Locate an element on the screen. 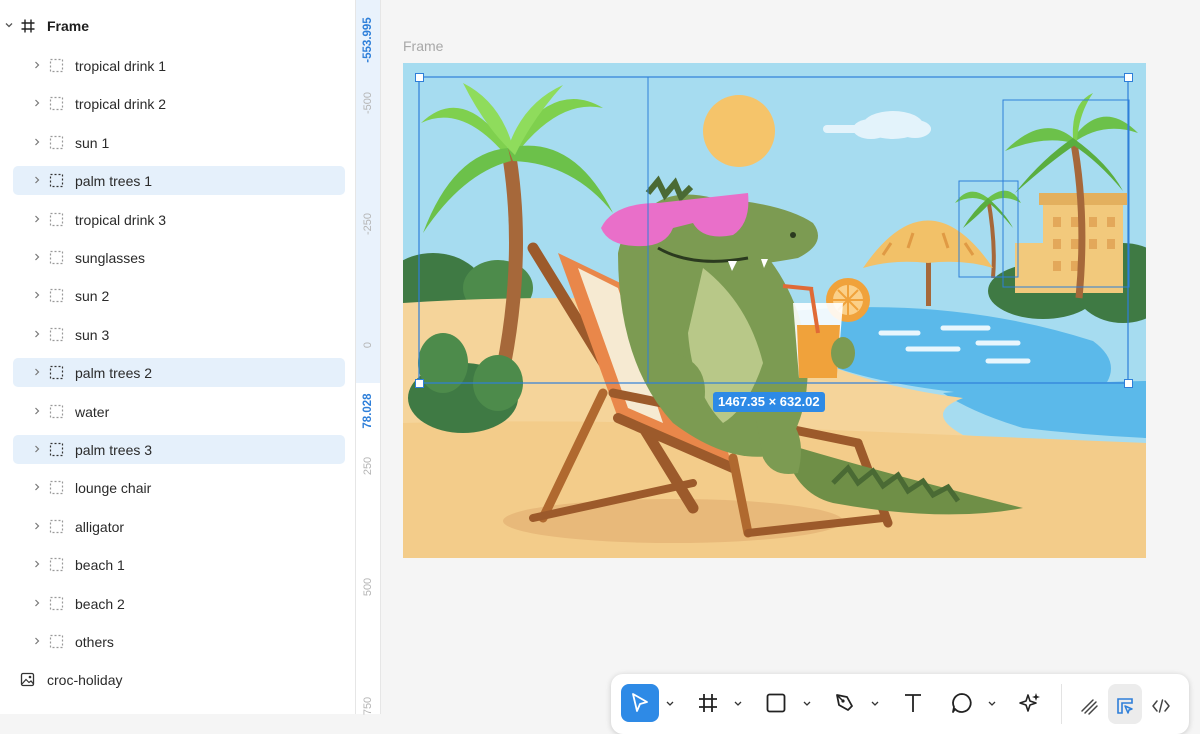  layer-label: tropical drink 1 is located at coordinates (121, 66).